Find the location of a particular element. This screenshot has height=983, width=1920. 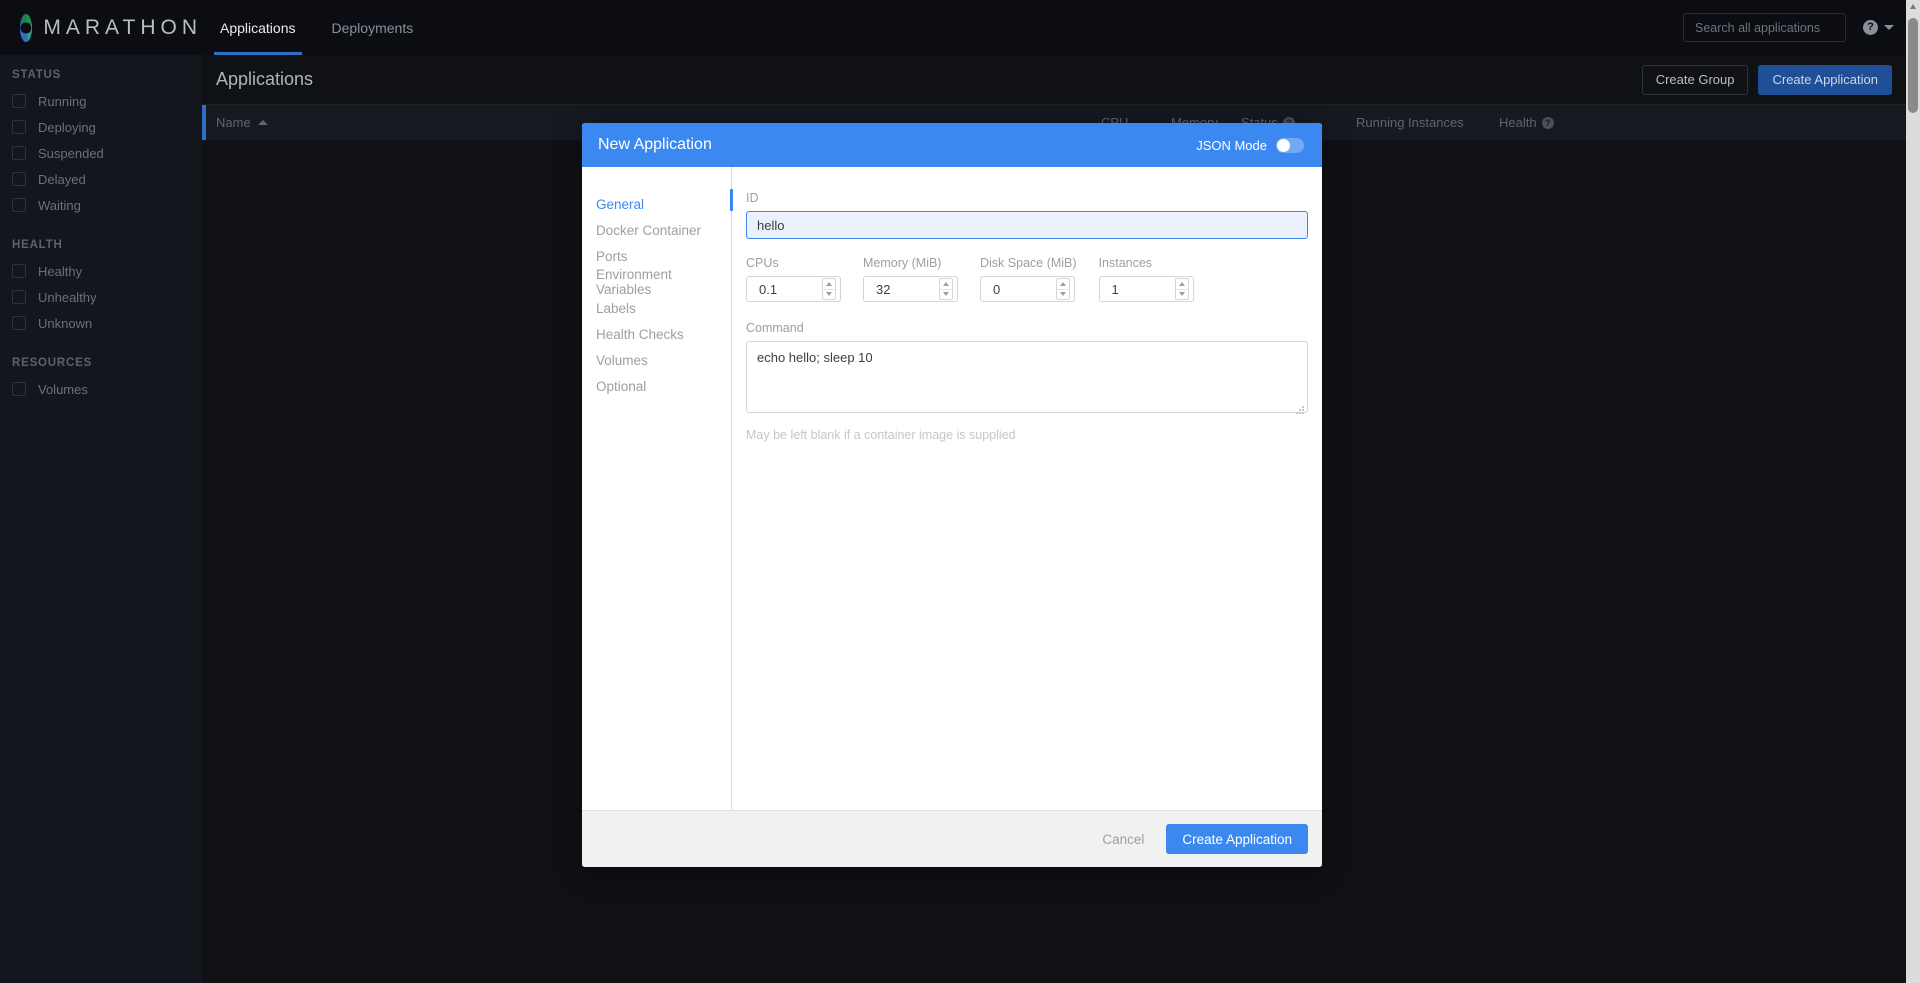

nav-link-deployments: Deployments is located at coordinates (373, 27).